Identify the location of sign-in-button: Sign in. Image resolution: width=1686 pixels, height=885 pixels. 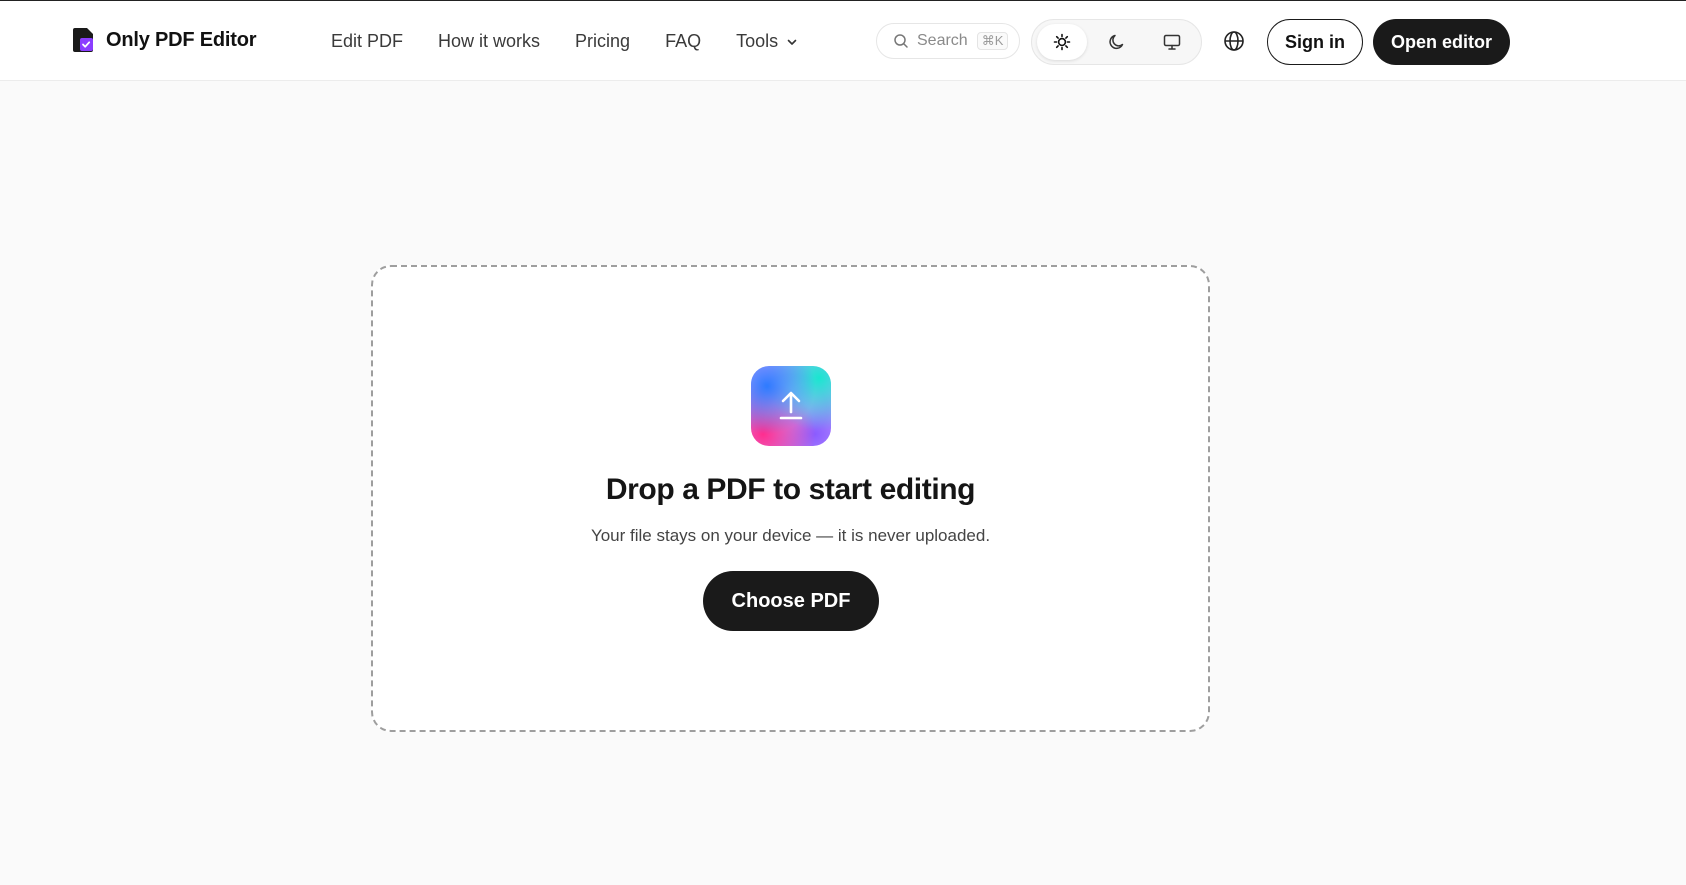
(1315, 42).